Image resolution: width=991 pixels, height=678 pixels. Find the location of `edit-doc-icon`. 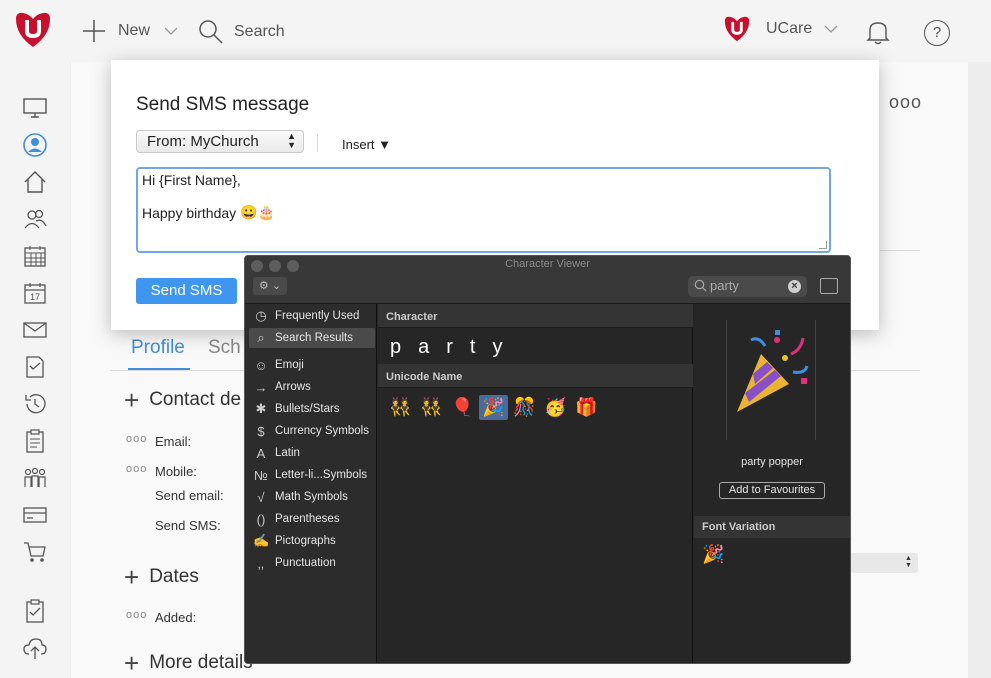

edit-doc-icon is located at coordinates (35, 367).